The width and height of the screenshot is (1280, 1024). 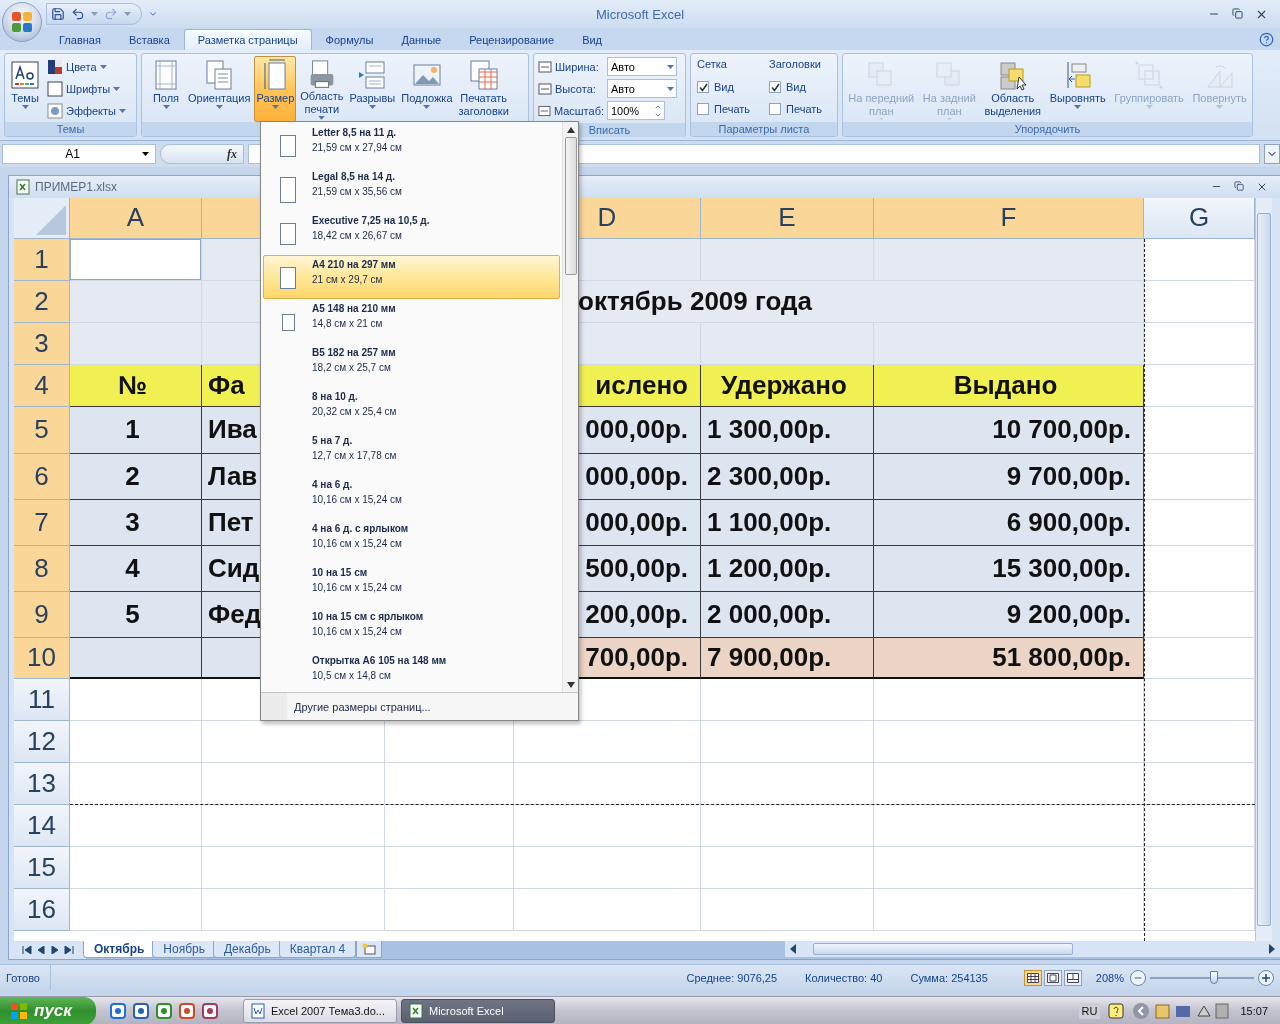 What do you see at coordinates (42, 658) in the screenshot?
I see `row-header: 10` at bounding box center [42, 658].